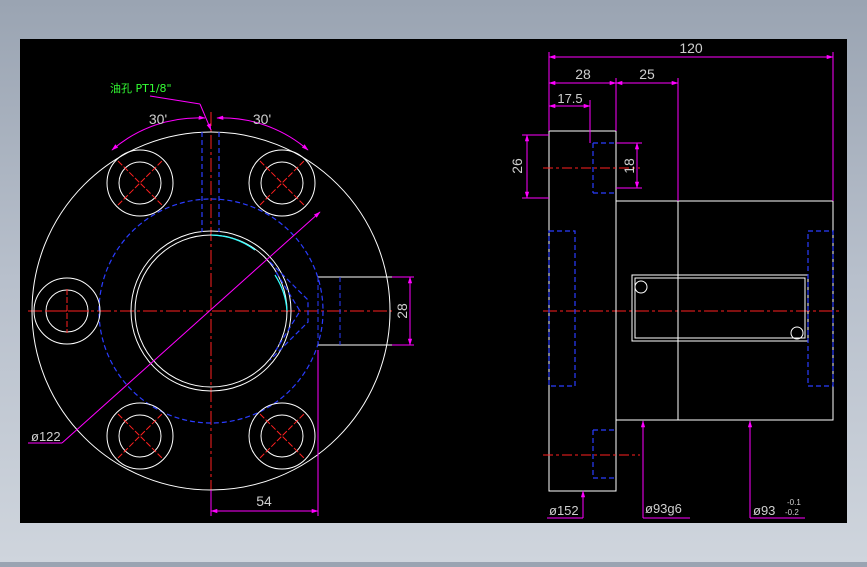 The image size is (867, 567). What do you see at coordinates (564, 510) in the screenshot?
I see `dia-152-label: ø152` at bounding box center [564, 510].